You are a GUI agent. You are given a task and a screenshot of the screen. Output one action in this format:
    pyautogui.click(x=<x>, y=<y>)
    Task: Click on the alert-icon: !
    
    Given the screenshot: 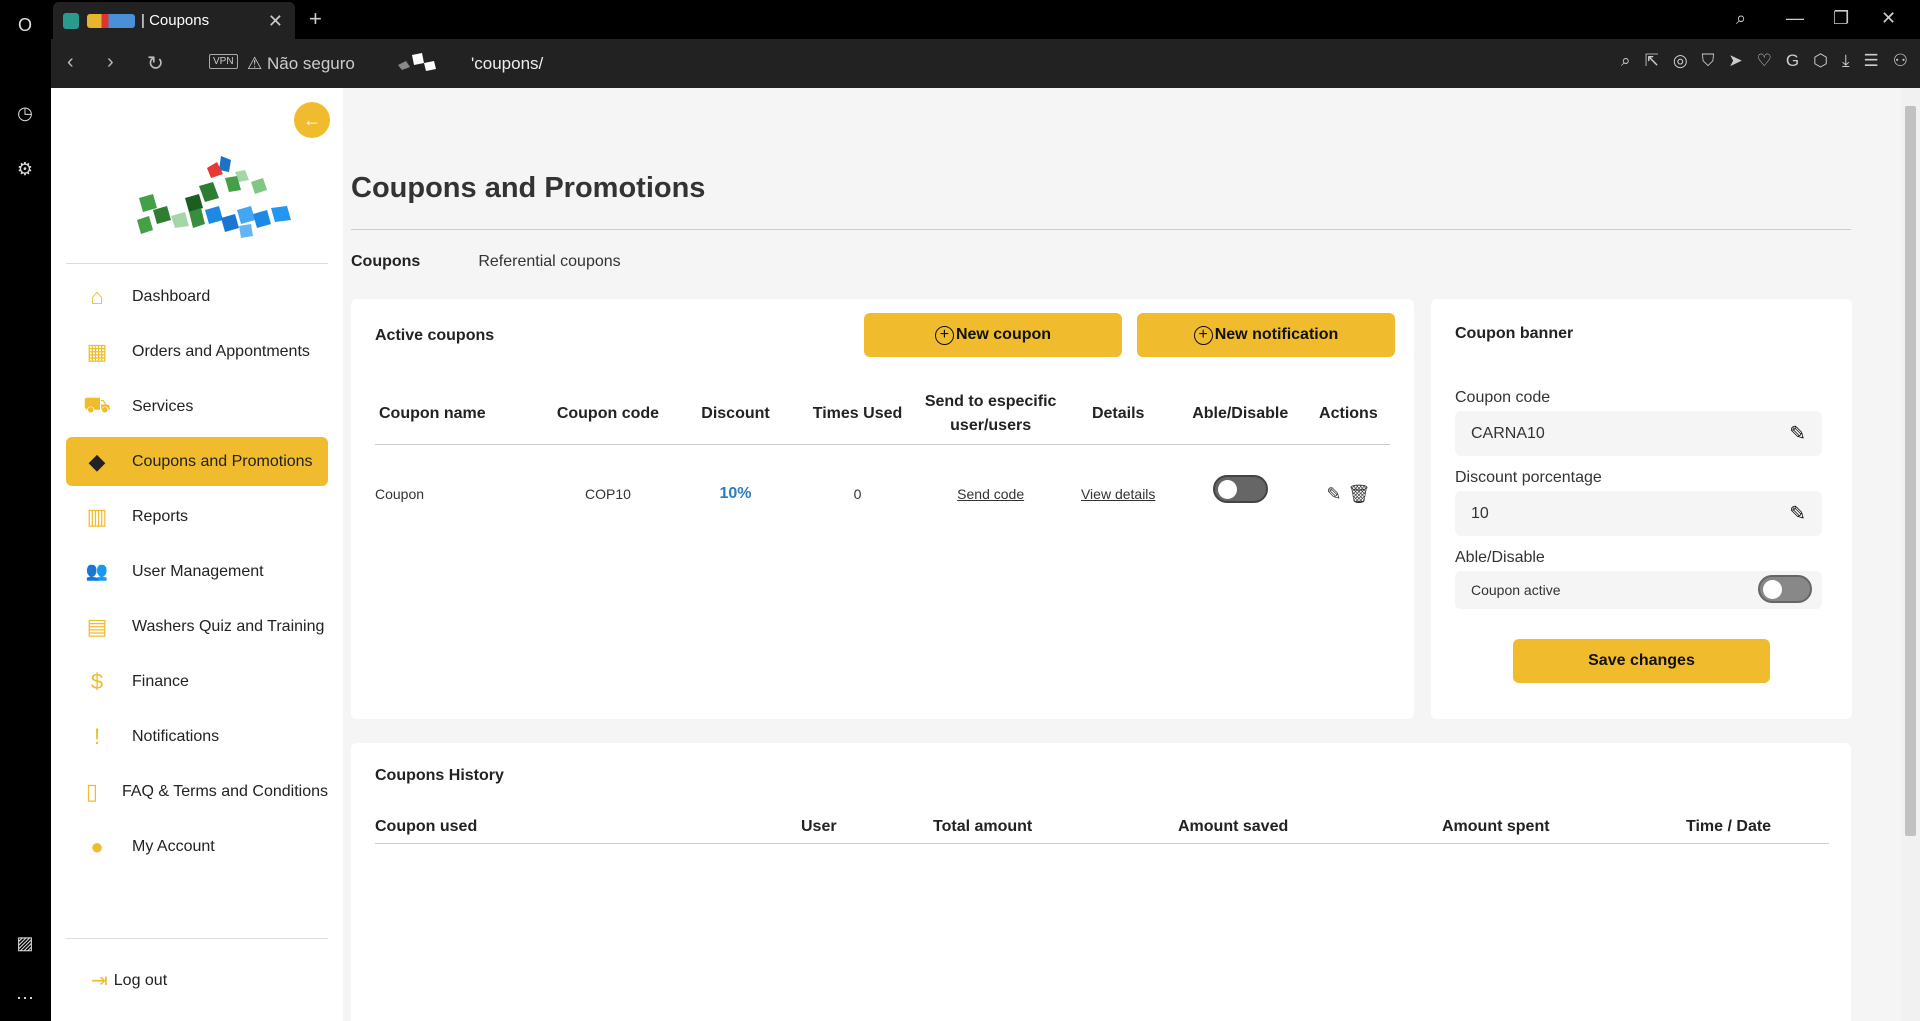 What is the action you would take?
    pyautogui.click(x=97, y=736)
    